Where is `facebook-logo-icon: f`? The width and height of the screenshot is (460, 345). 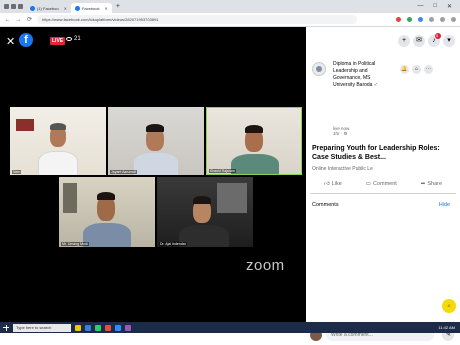 facebook-logo-icon: f is located at coordinates (26, 40).